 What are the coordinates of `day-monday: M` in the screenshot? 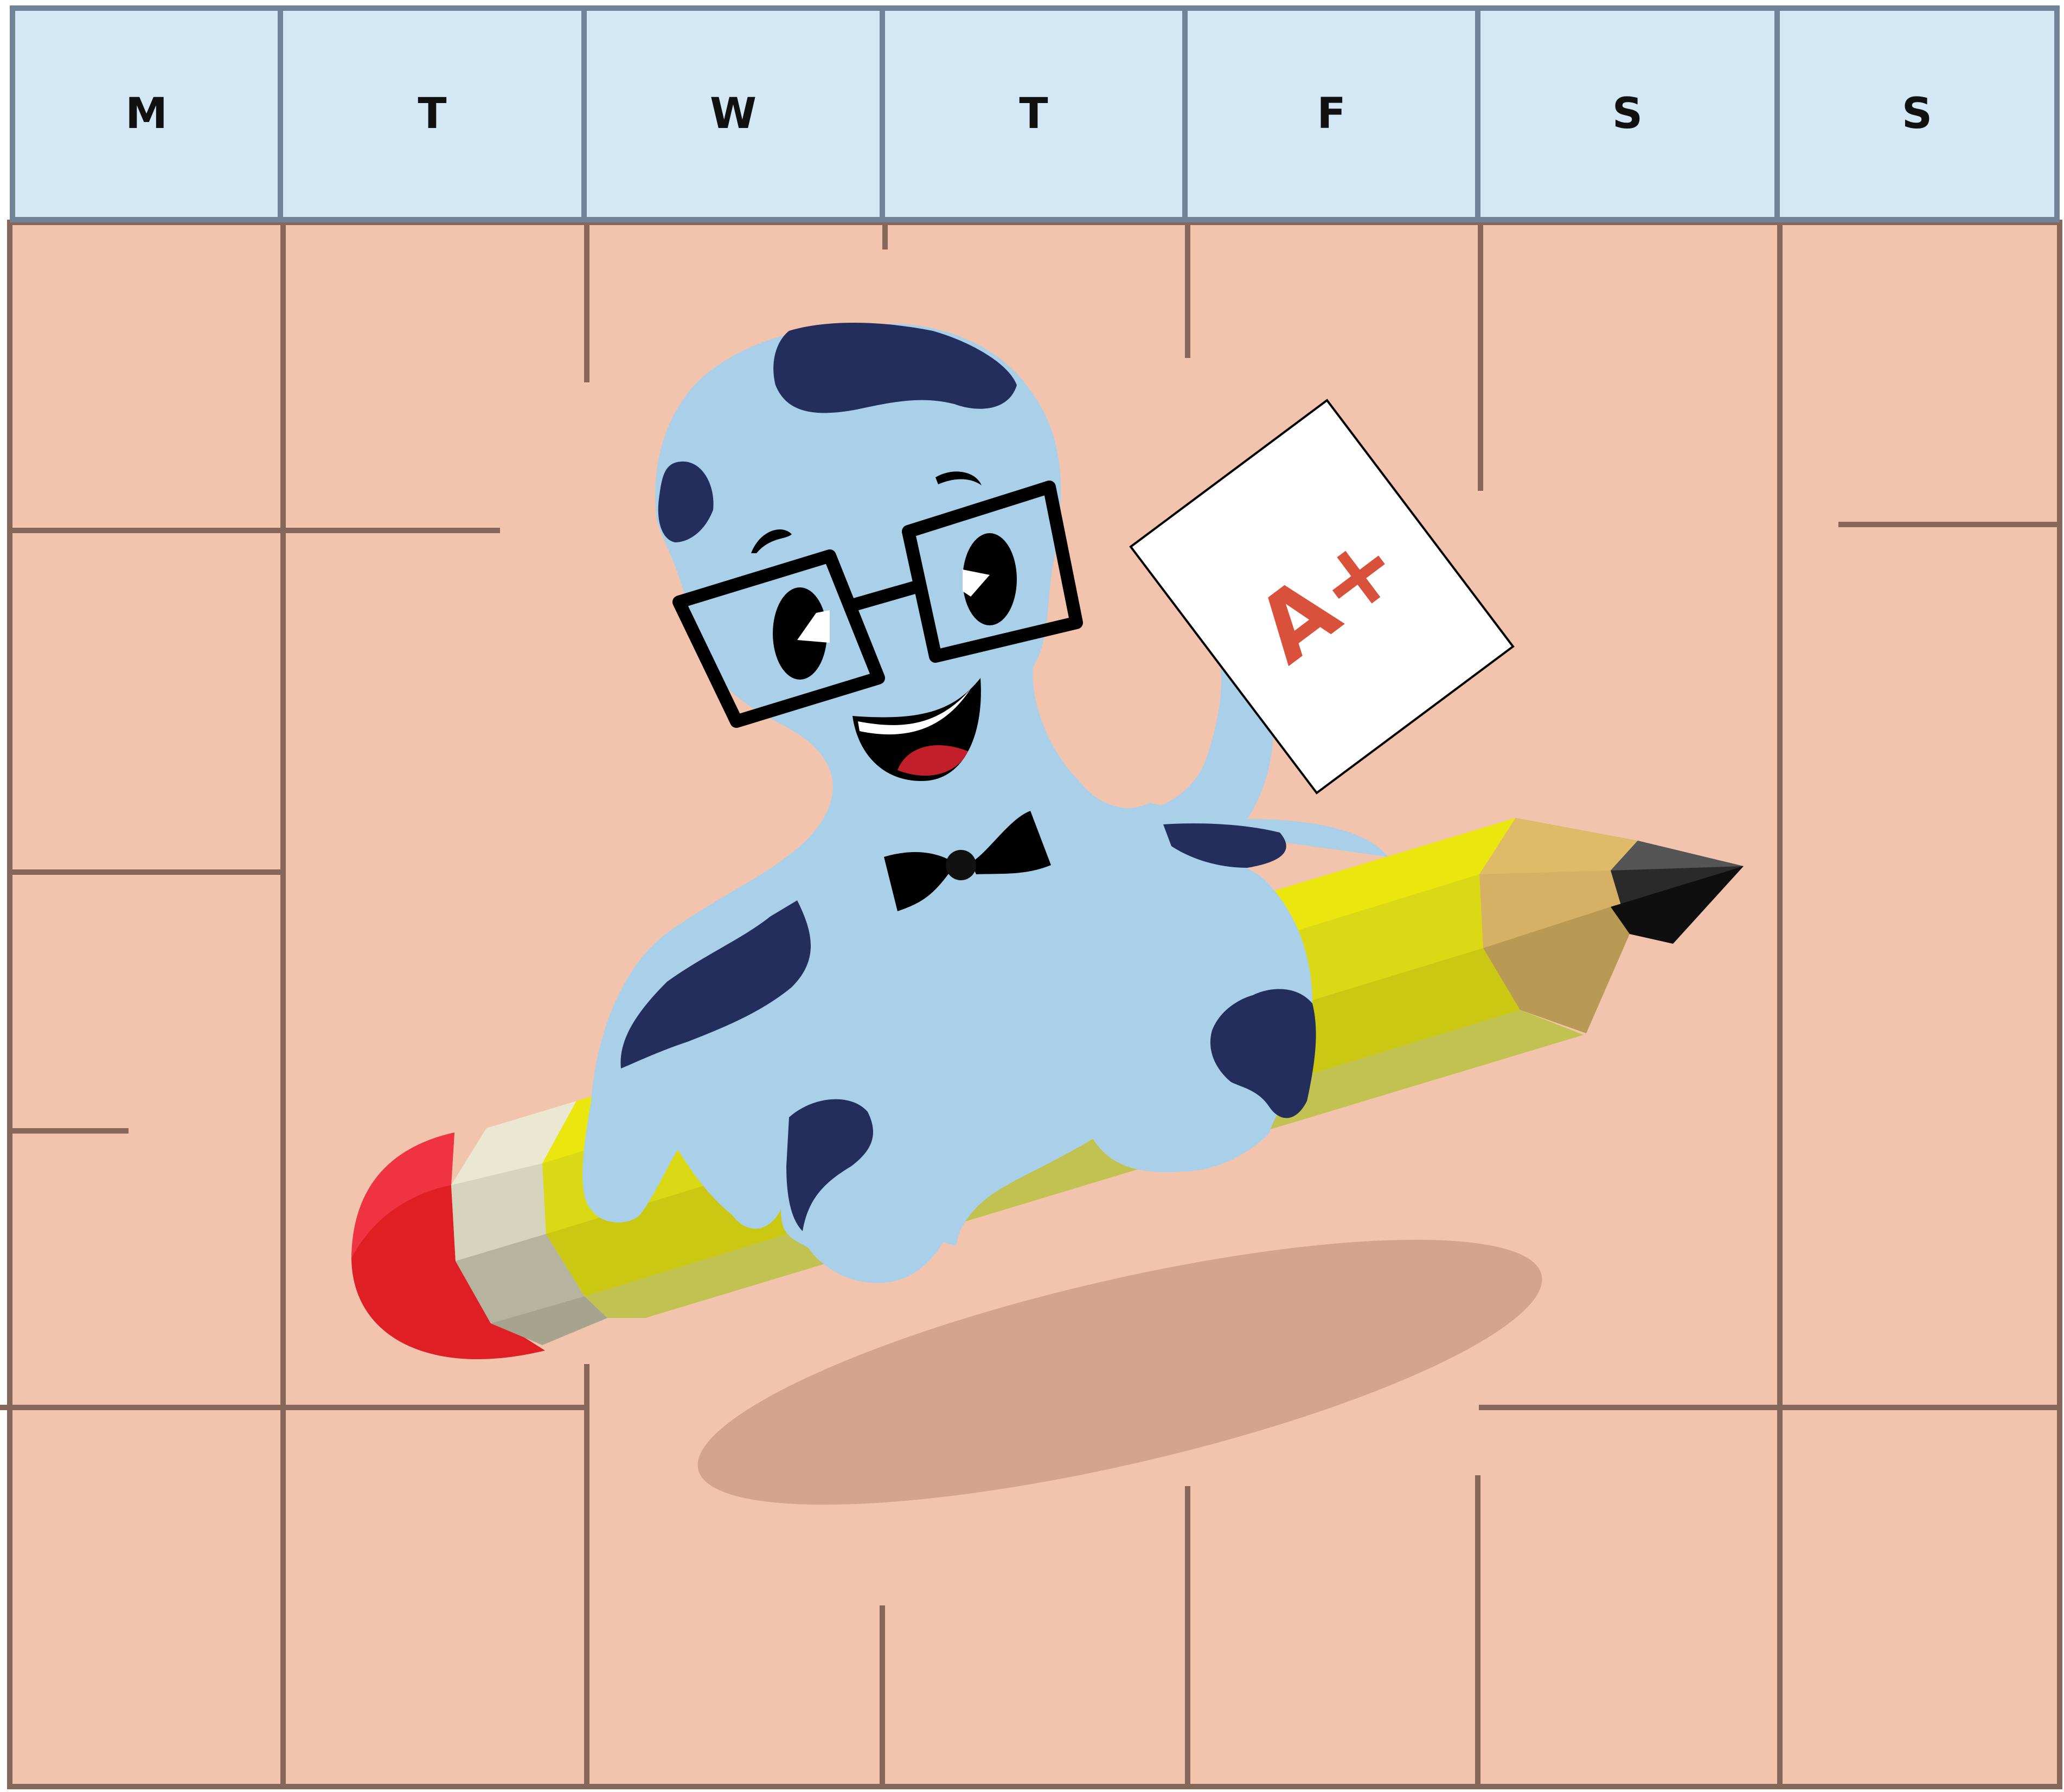 It's located at (146, 113).